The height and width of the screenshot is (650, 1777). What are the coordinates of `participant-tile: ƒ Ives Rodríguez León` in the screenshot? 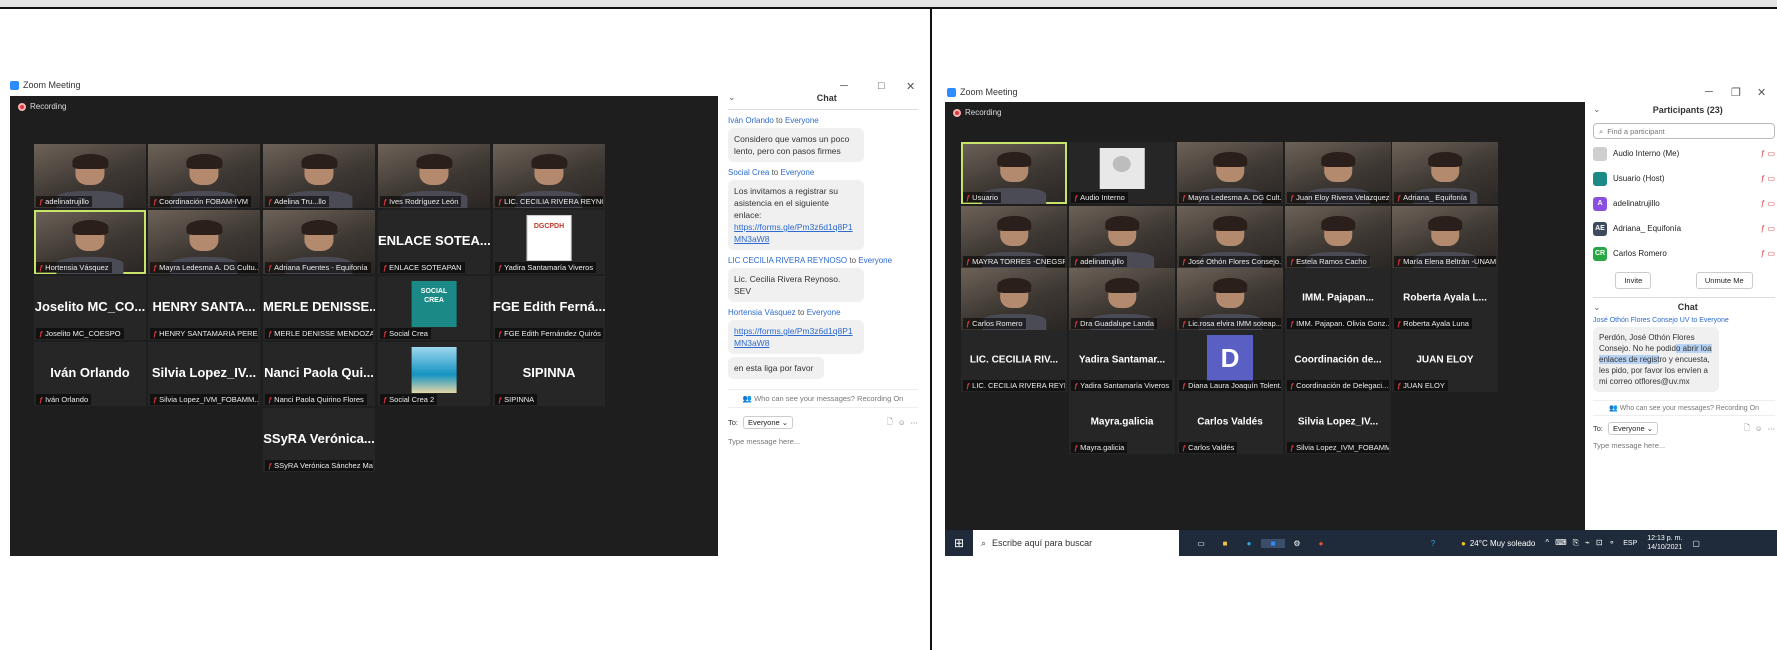 It's located at (434, 176).